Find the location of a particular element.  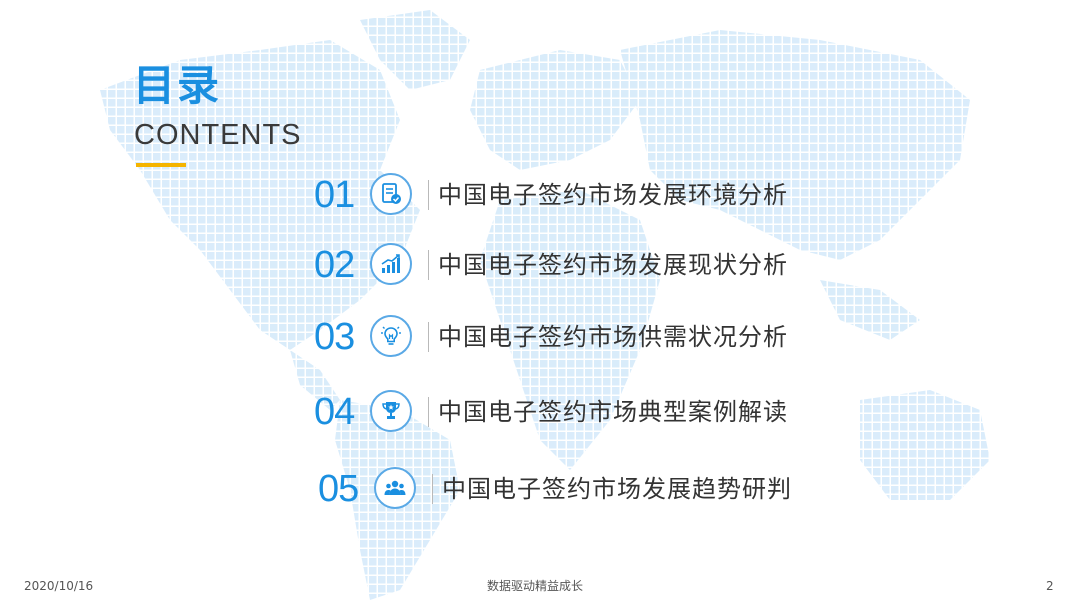

page-subtitle: CONTENTS is located at coordinates (218, 135).